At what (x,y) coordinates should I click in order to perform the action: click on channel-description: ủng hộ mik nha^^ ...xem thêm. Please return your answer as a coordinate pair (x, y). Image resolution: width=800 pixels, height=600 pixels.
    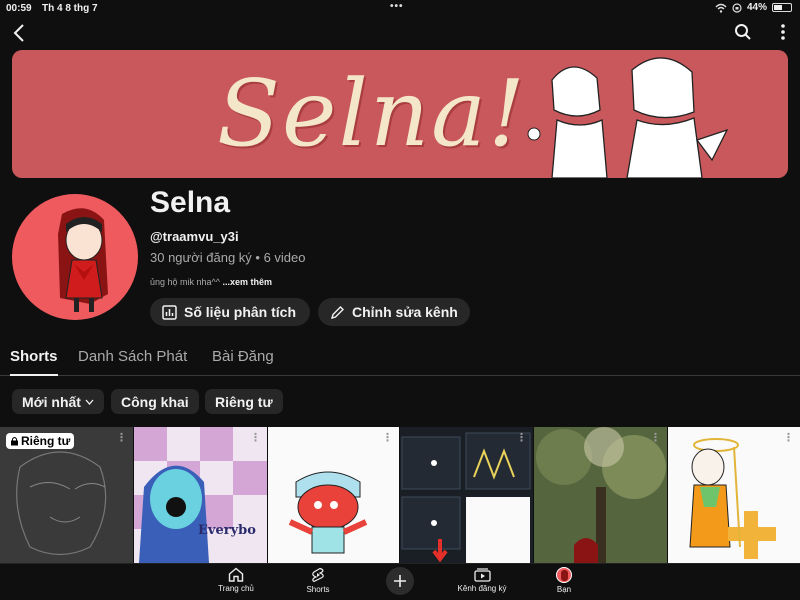
    Looking at the image, I should click on (211, 282).